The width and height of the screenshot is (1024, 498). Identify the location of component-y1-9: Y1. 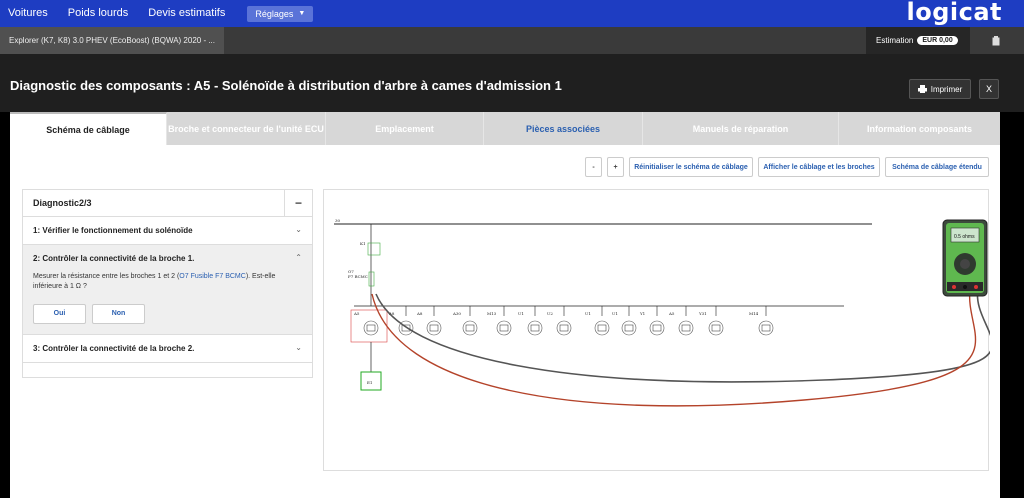
(652, 321).